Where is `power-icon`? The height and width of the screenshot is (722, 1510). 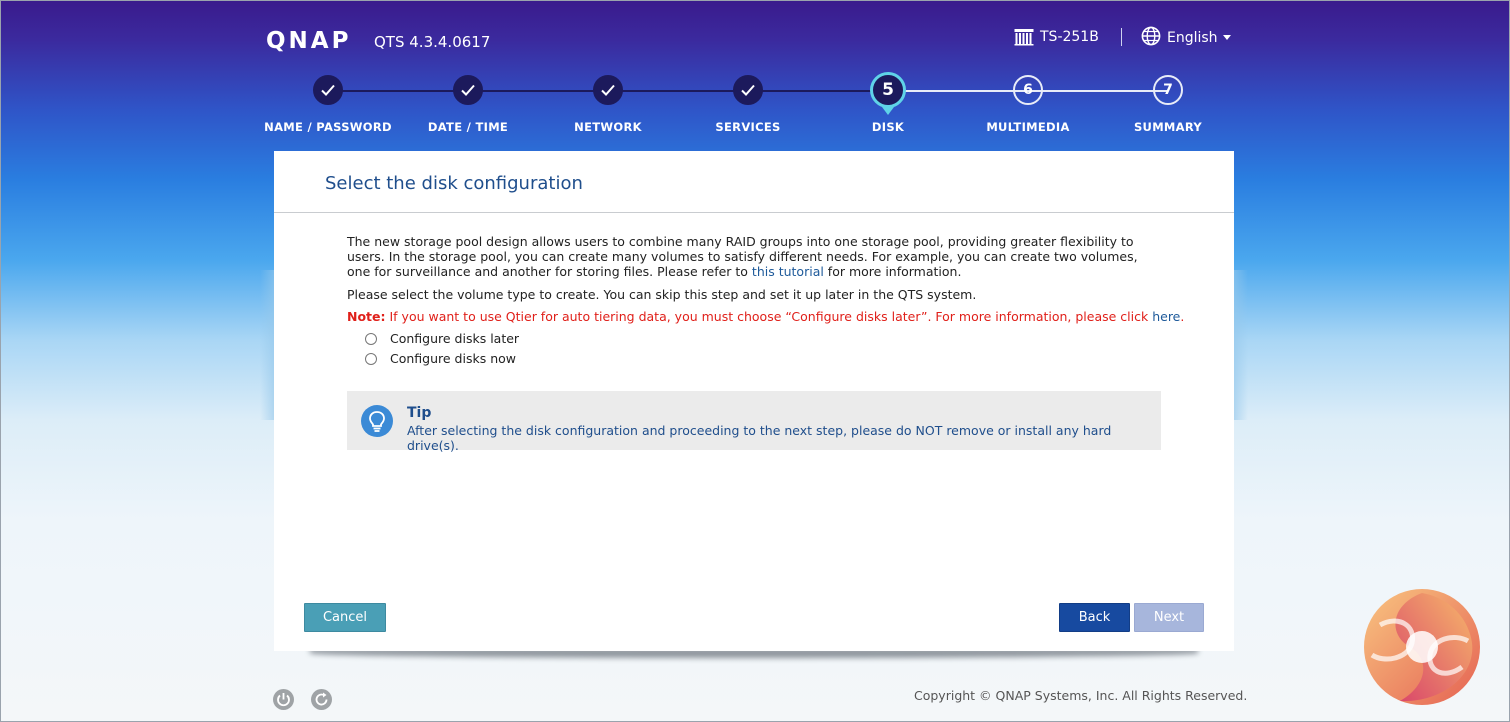 power-icon is located at coordinates (283, 699).